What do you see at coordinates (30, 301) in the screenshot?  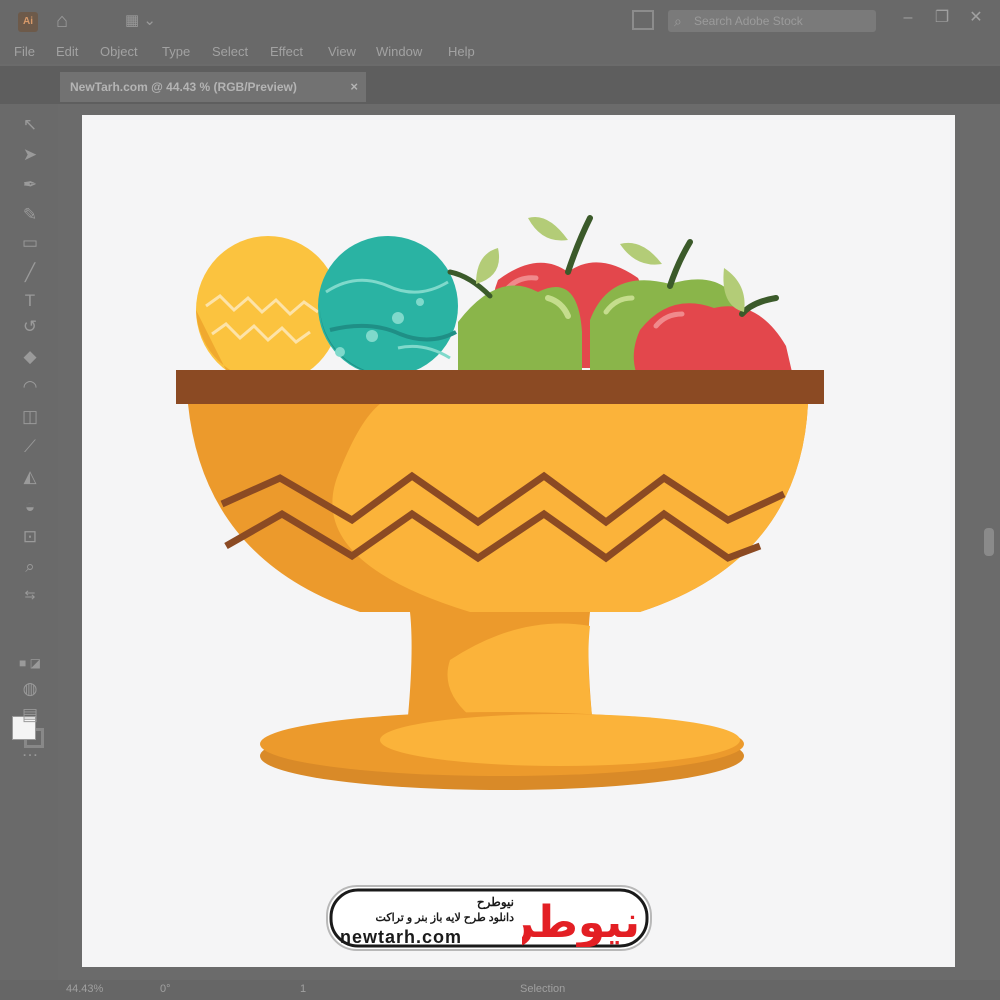 I see `type-tool-icon: T` at bounding box center [30, 301].